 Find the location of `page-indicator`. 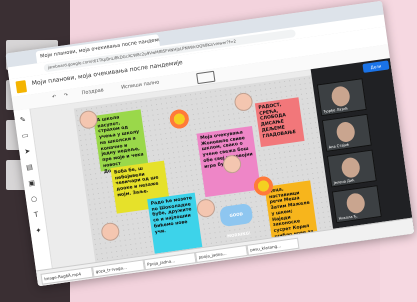

page-indicator is located at coordinates (206, 77).